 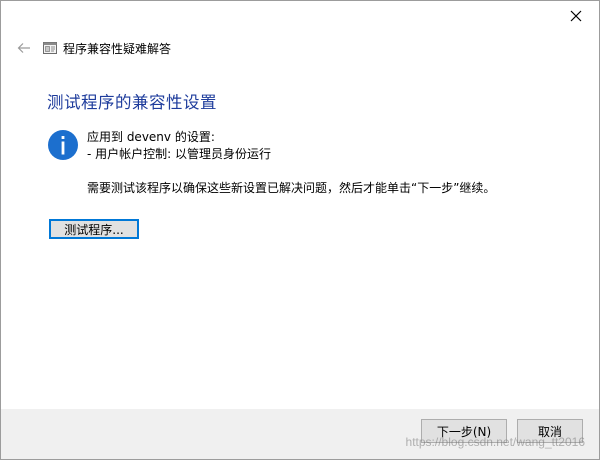 What do you see at coordinates (300, 434) in the screenshot?
I see `footer-bar: 下一步(N) 取消` at bounding box center [300, 434].